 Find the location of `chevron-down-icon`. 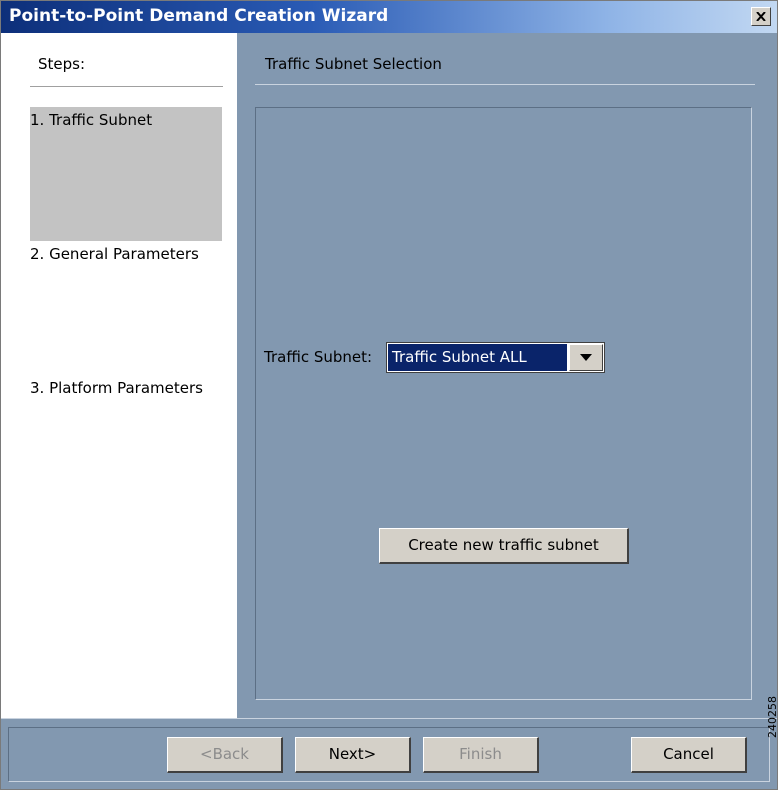

chevron-down-icon is located at coordinates (586, 357).